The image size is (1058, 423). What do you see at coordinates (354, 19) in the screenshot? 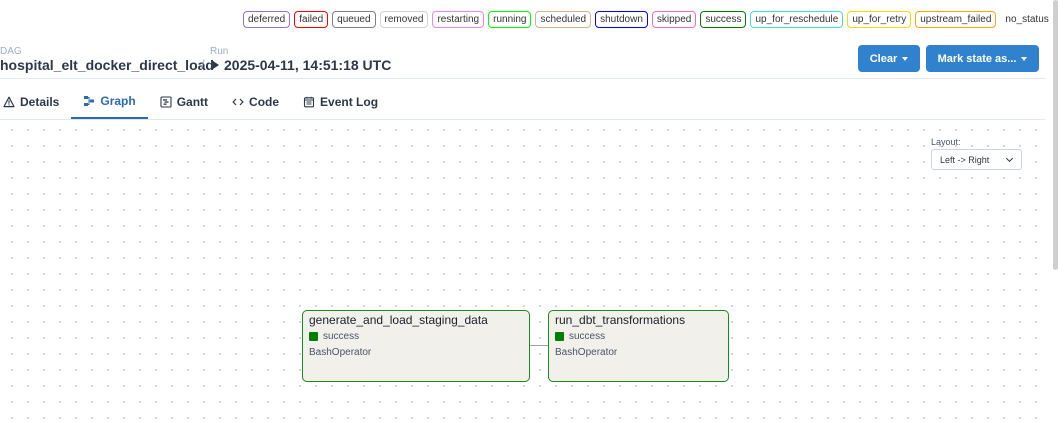
I see `legend-queued: queued` at bounding box center [354, 19].